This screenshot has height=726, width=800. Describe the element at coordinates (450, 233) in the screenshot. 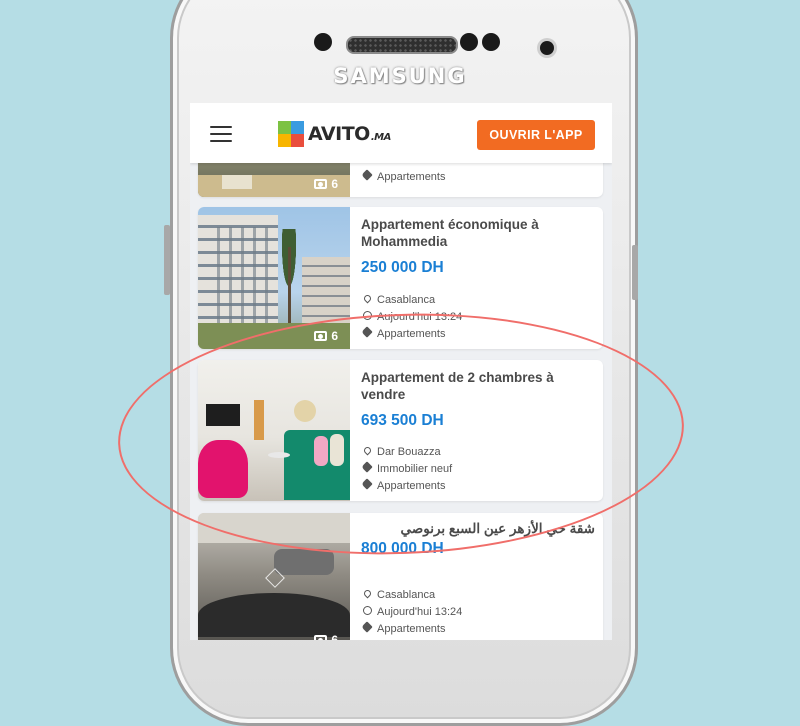

I see `listing-title: Appartement économique à Mohammedia` at that location.